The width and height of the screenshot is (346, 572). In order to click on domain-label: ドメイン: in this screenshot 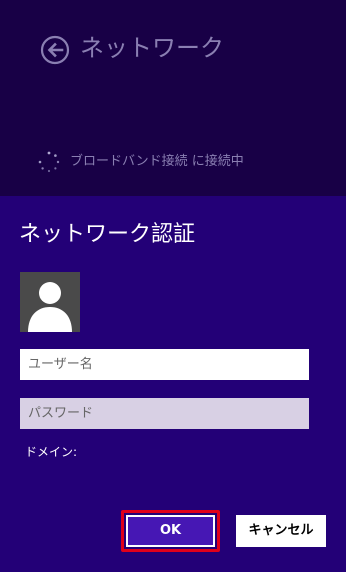, I will do `click(51, 452)`.